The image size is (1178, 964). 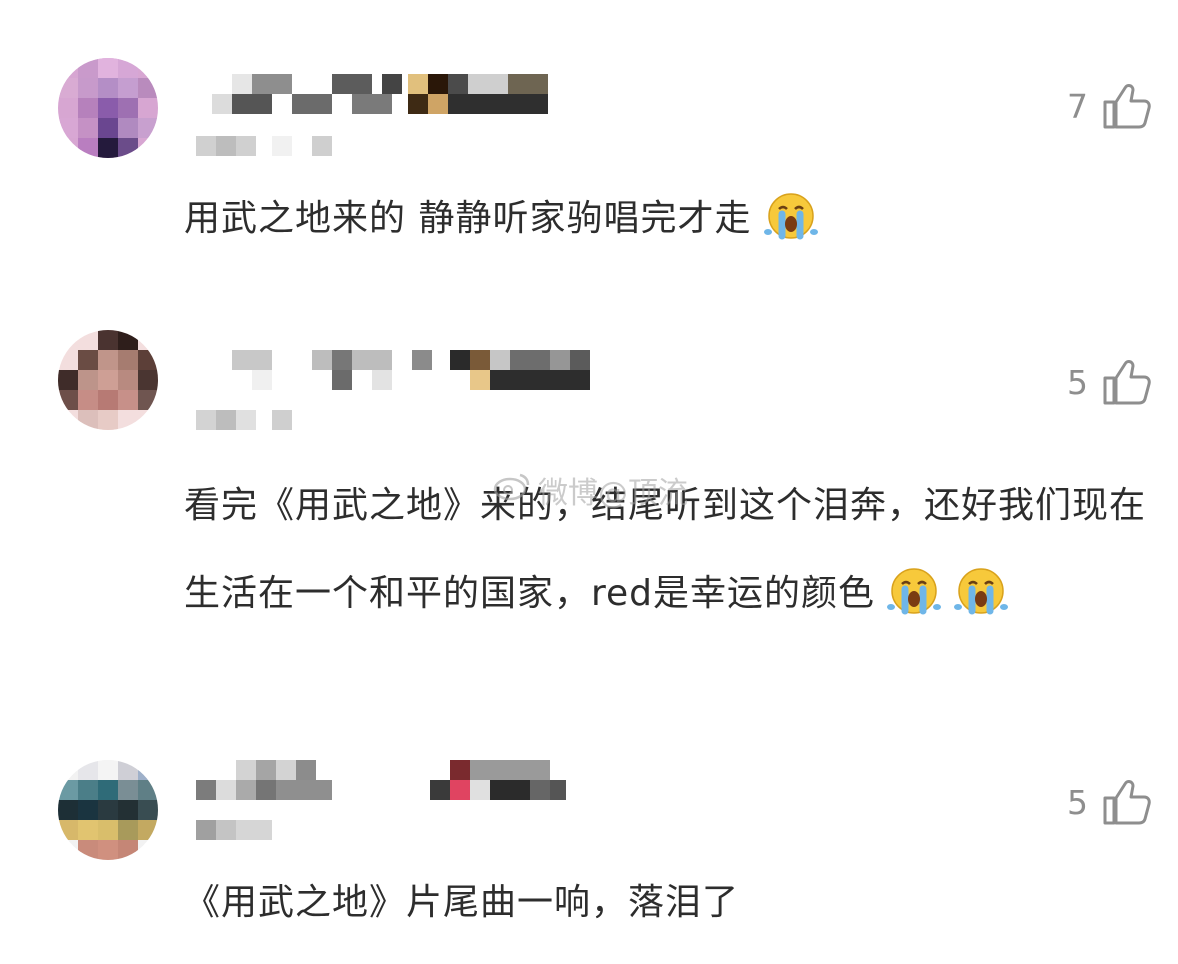 What do you see at coordinates (468, 218) in the screenshot?
I see `comment-text: 用武之地来的 静静听家驹唱完才走` at bounding box center [468, 218].